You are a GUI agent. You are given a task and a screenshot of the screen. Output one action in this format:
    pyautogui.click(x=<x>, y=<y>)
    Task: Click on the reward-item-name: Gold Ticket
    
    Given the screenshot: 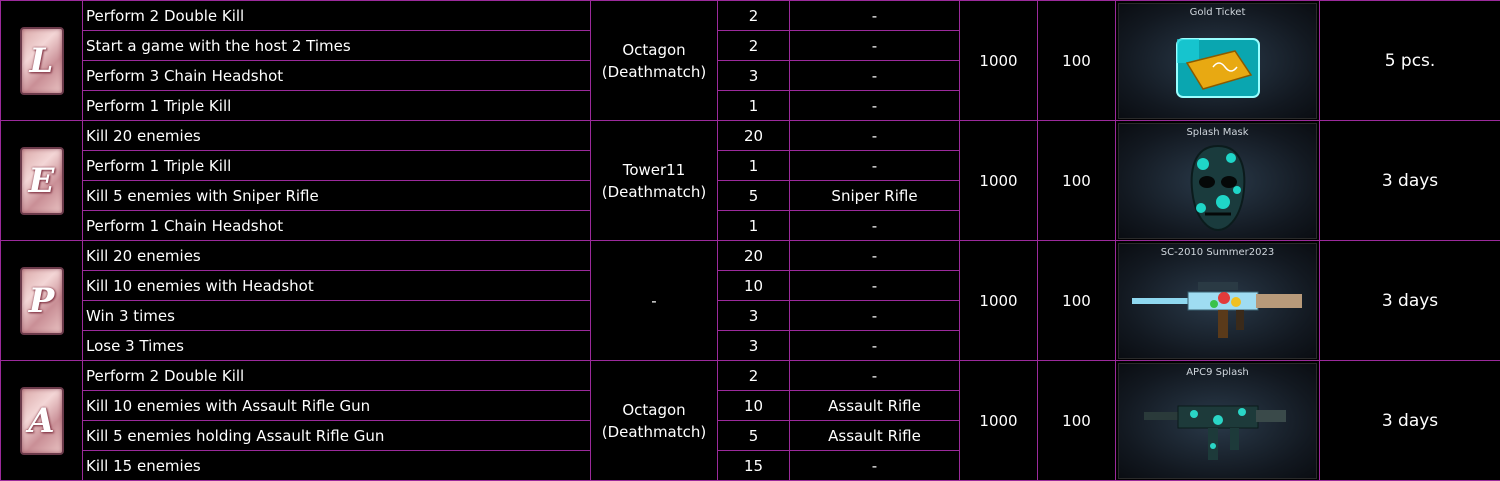 What is the action you would take?
    pyautogui.click(x=1217, y=12)
    